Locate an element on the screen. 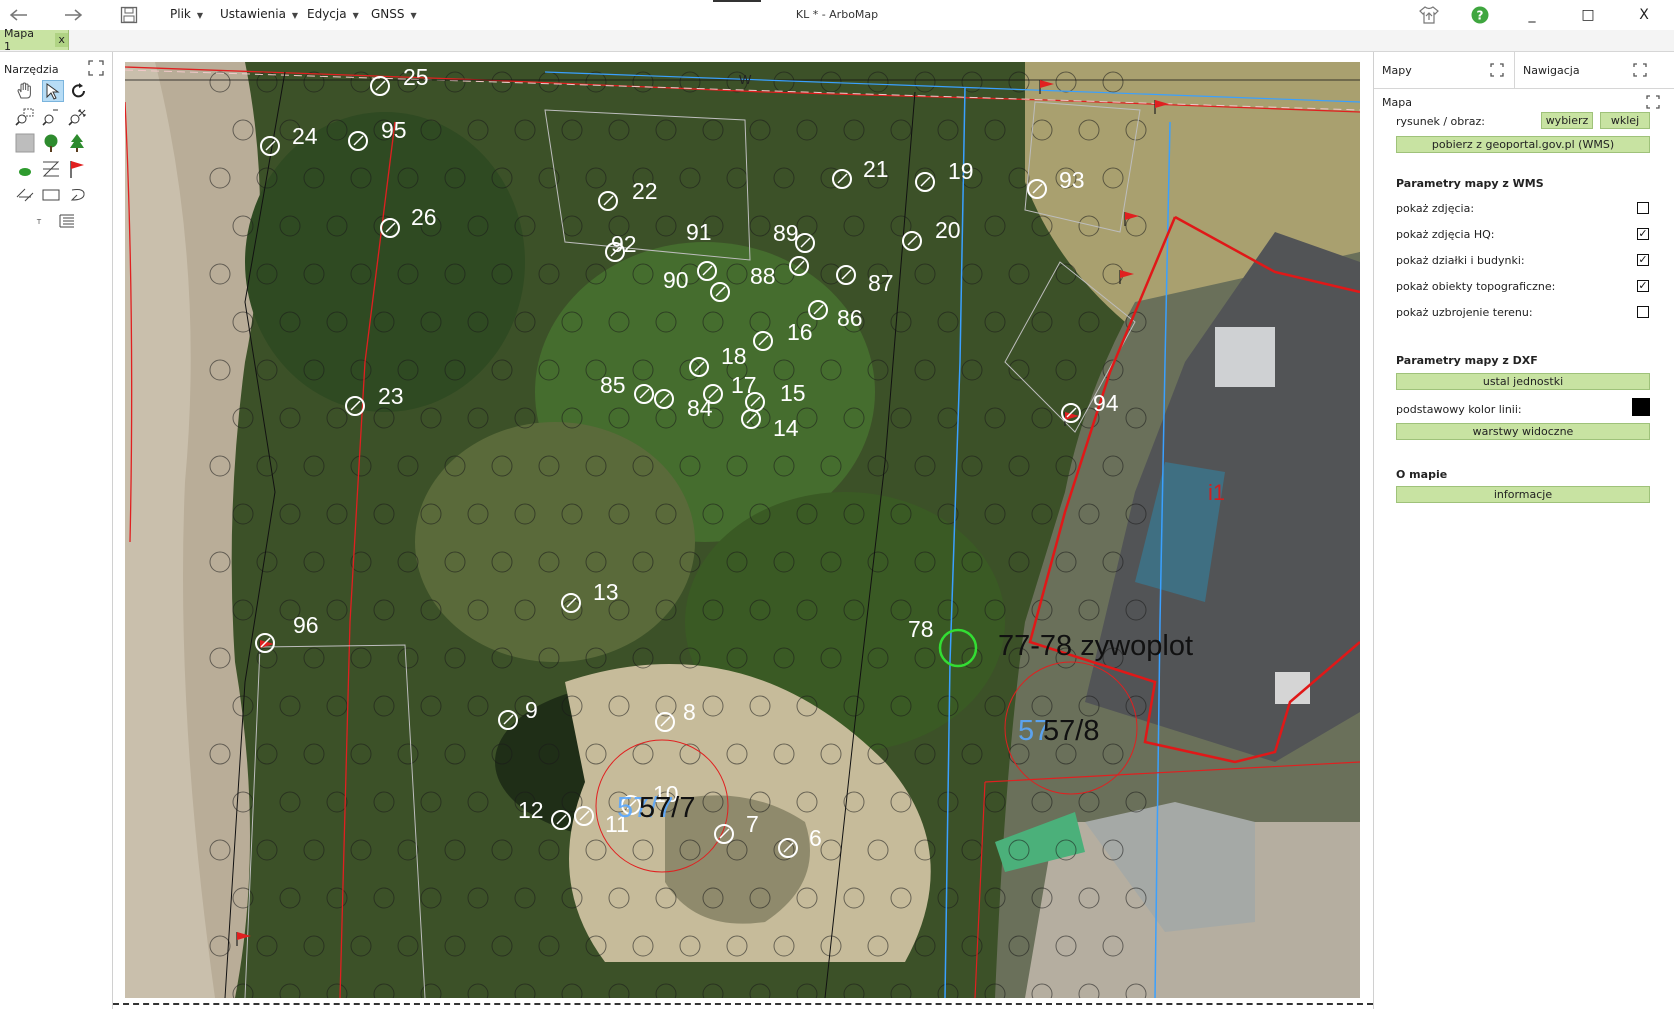 Image resolution: width=1674 pixels, height=1009 pixels. road-label: W is located at coordinates (745, 79).